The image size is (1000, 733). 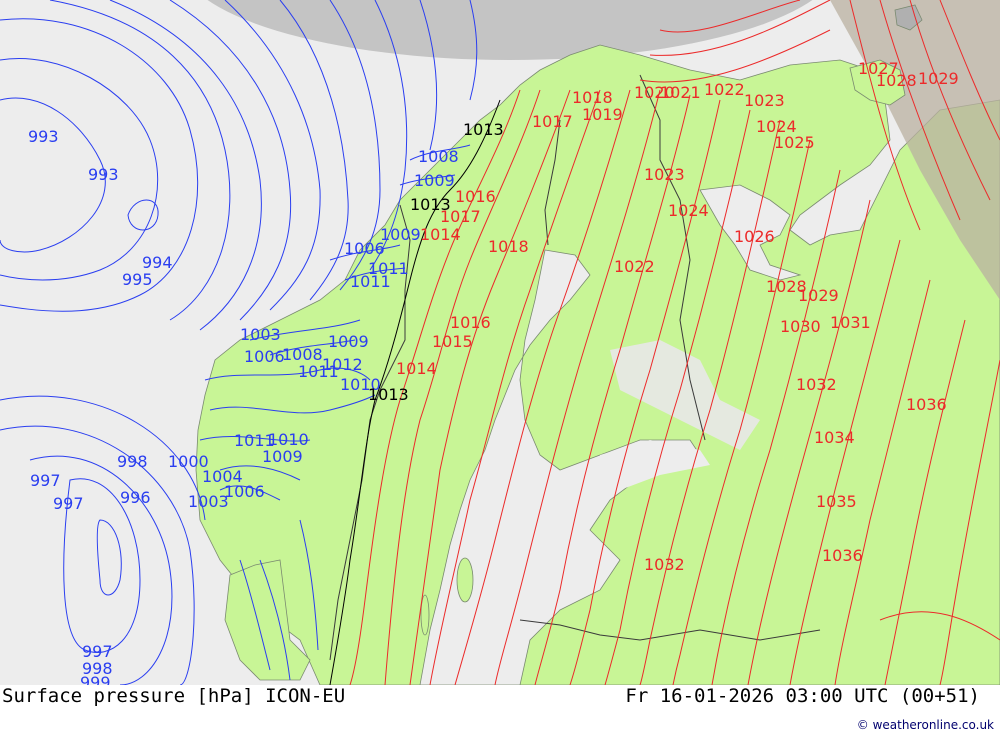 I want to click on isobar-label: 1035, so click(x=836, y=501).